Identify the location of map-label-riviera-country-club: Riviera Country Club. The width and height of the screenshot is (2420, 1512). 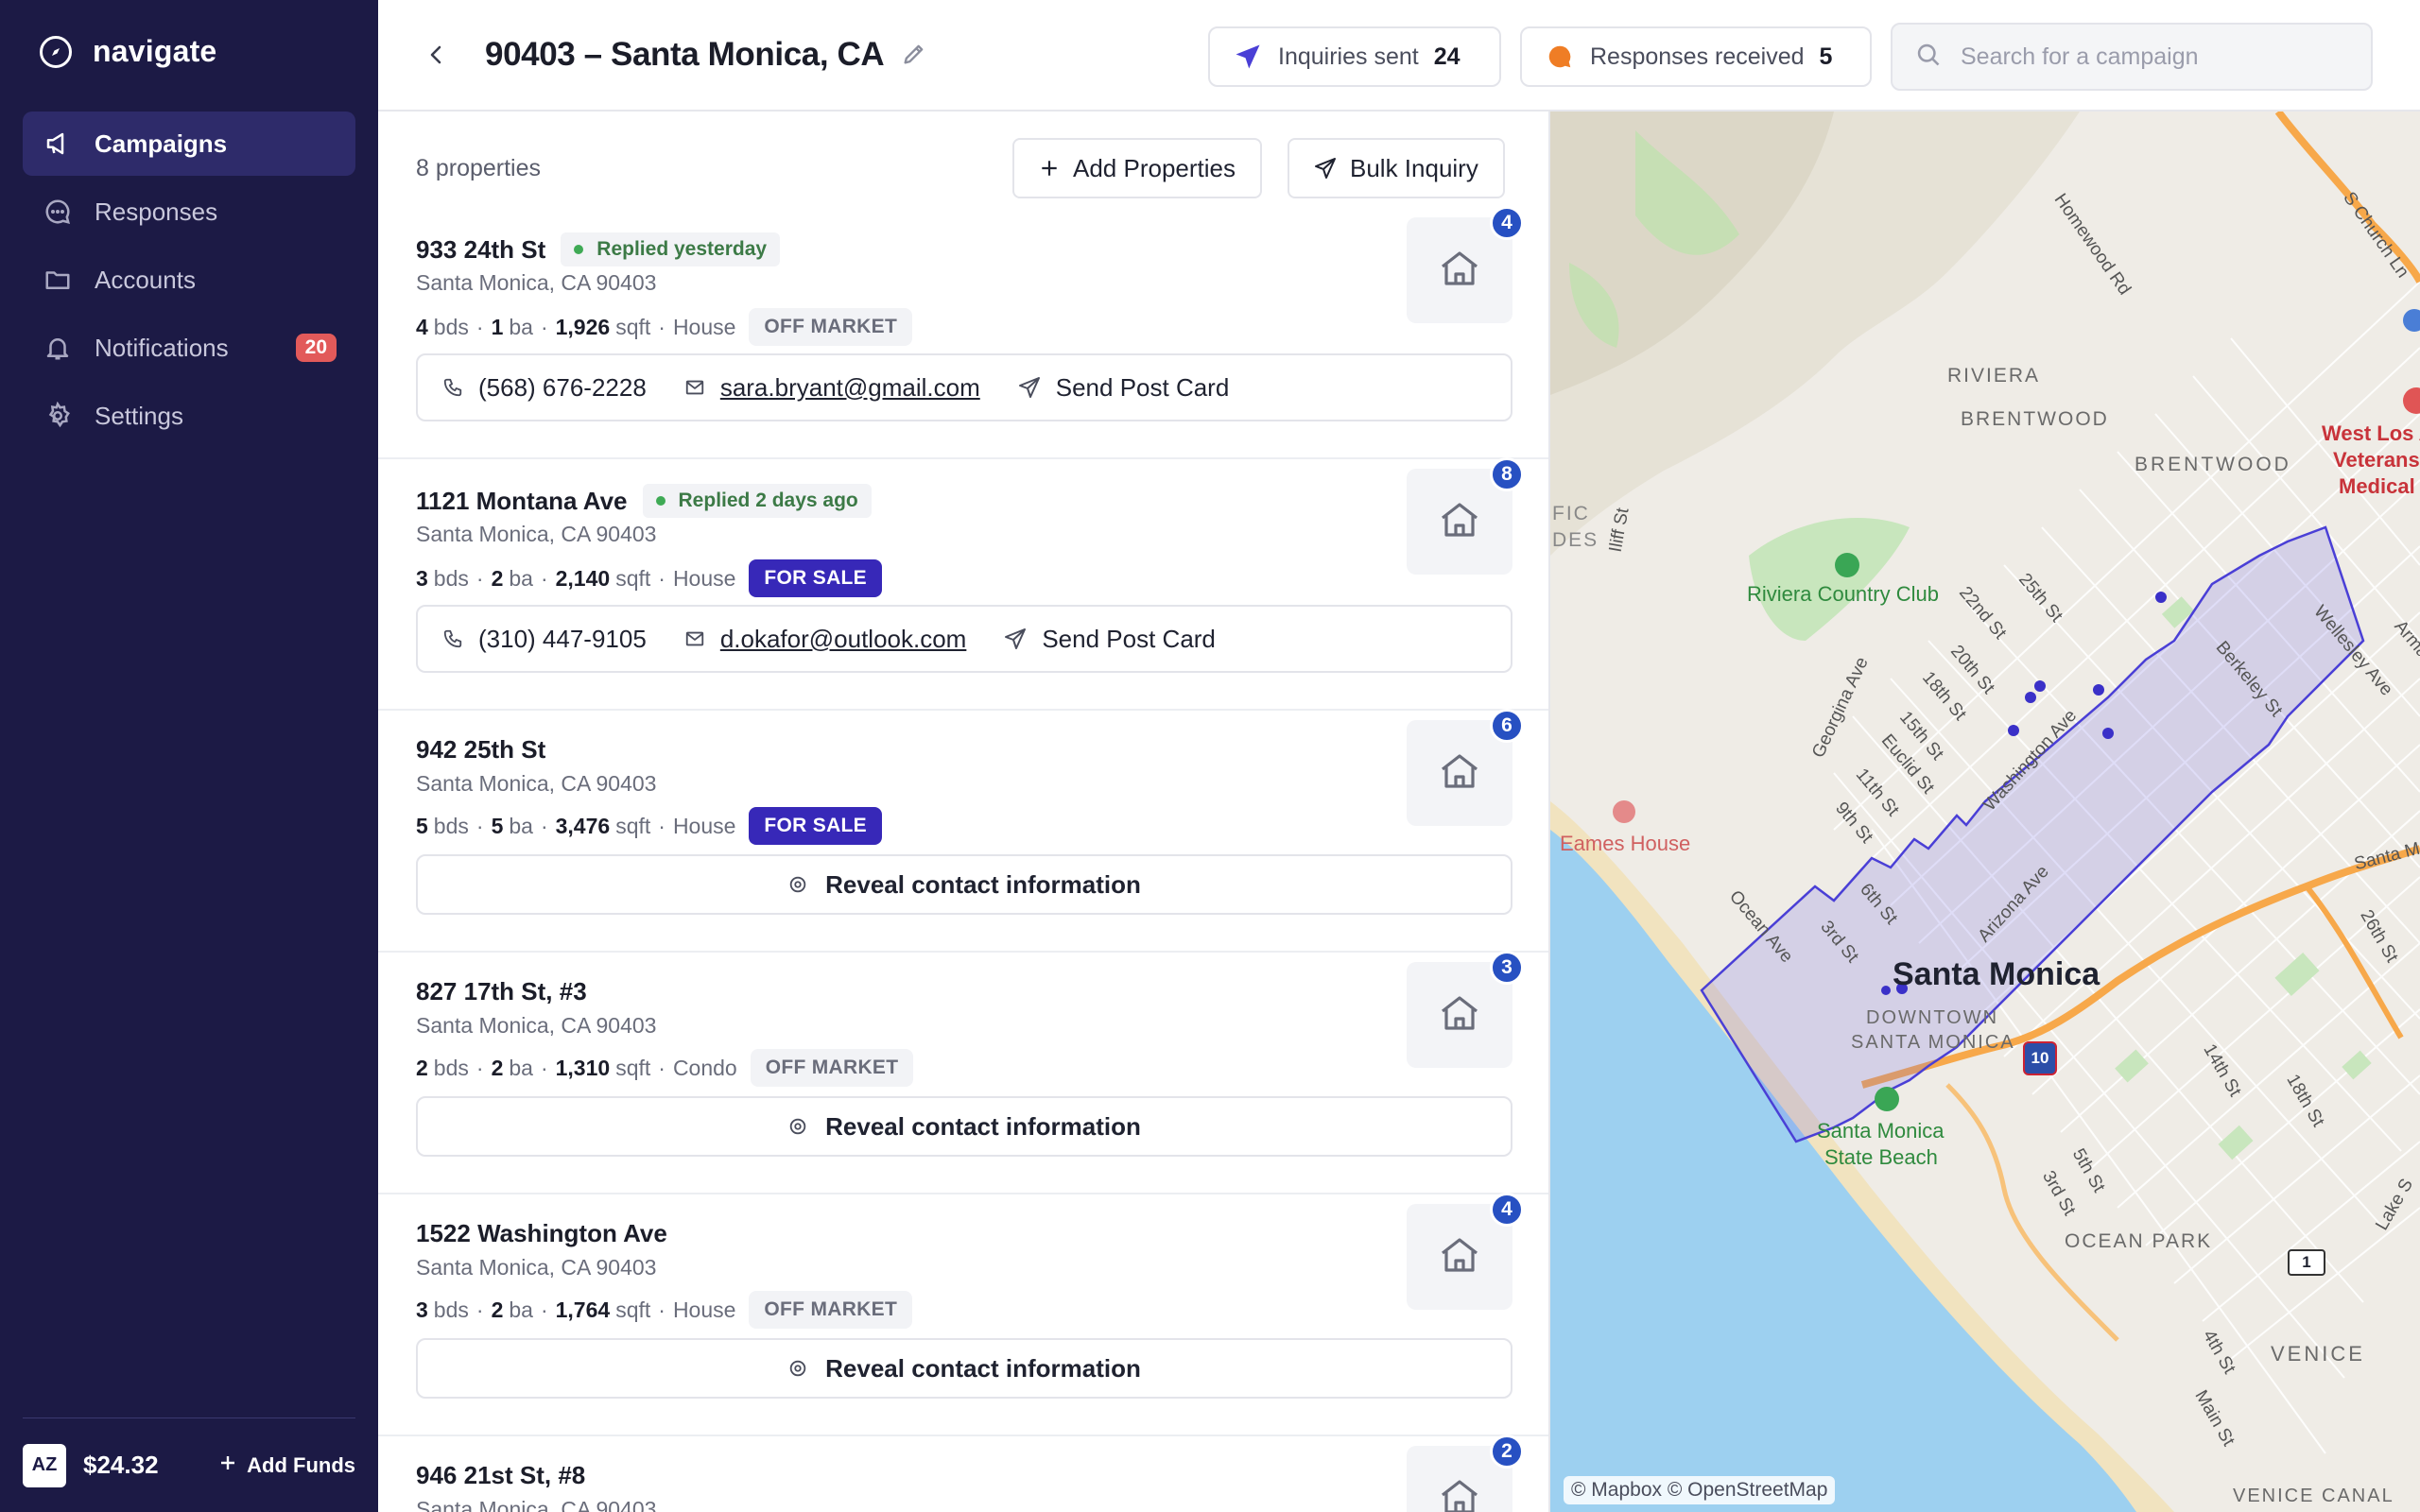
(1843, 594).